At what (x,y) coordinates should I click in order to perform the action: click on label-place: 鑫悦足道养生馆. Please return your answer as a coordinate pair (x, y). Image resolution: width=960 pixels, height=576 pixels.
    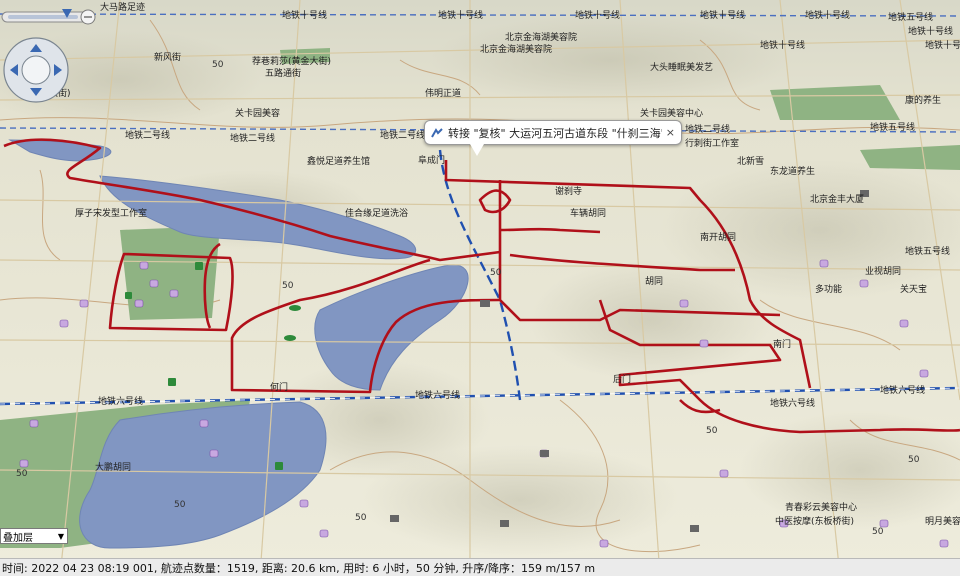
    Looking at the image, I should click on (338, 161).